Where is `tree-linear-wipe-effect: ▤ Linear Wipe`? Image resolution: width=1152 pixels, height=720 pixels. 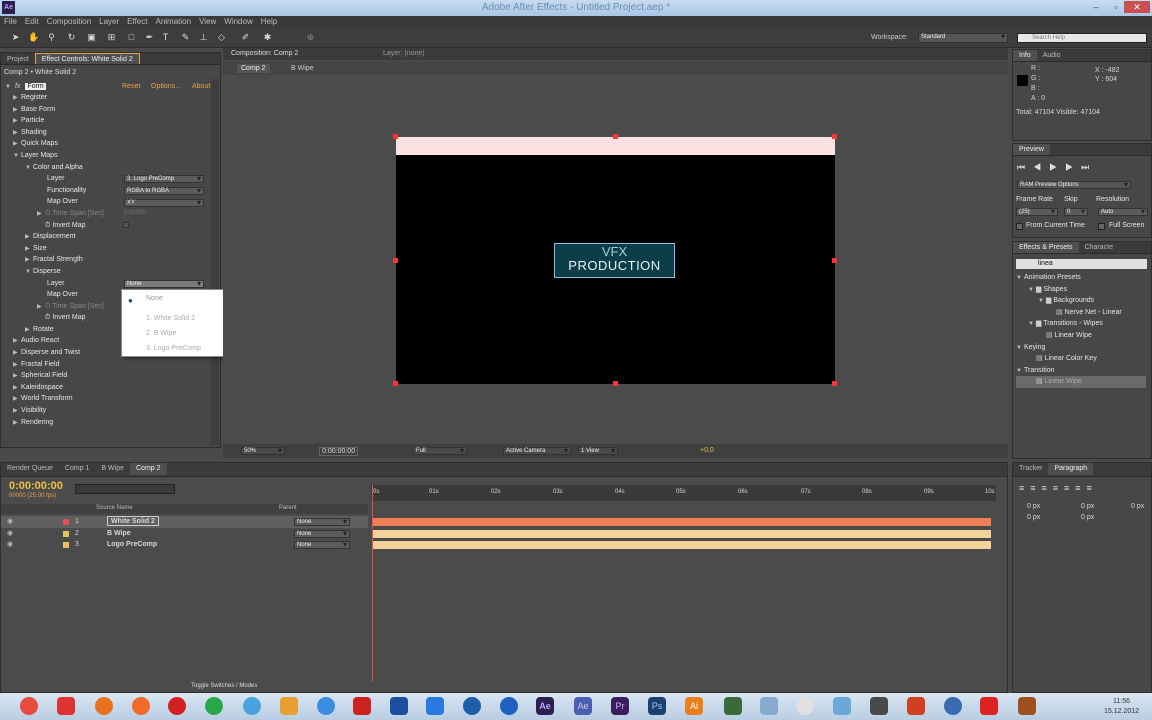 tree-linear-wipe-effect: ▤ Linear Wipe is located at coordinates (1081, 382).